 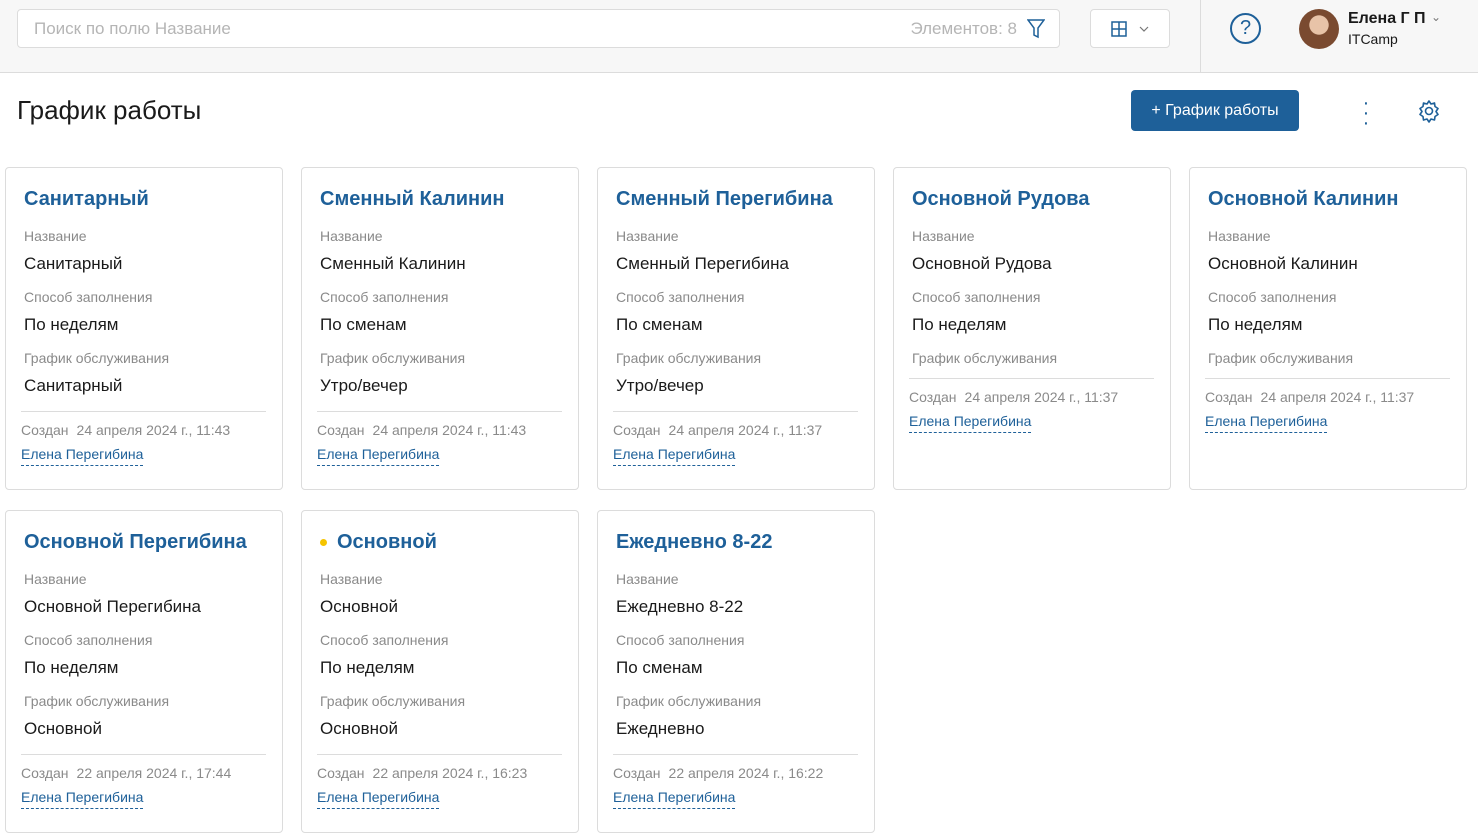 I want to click on card-title-text: Основной, so click(x=387, y=542).